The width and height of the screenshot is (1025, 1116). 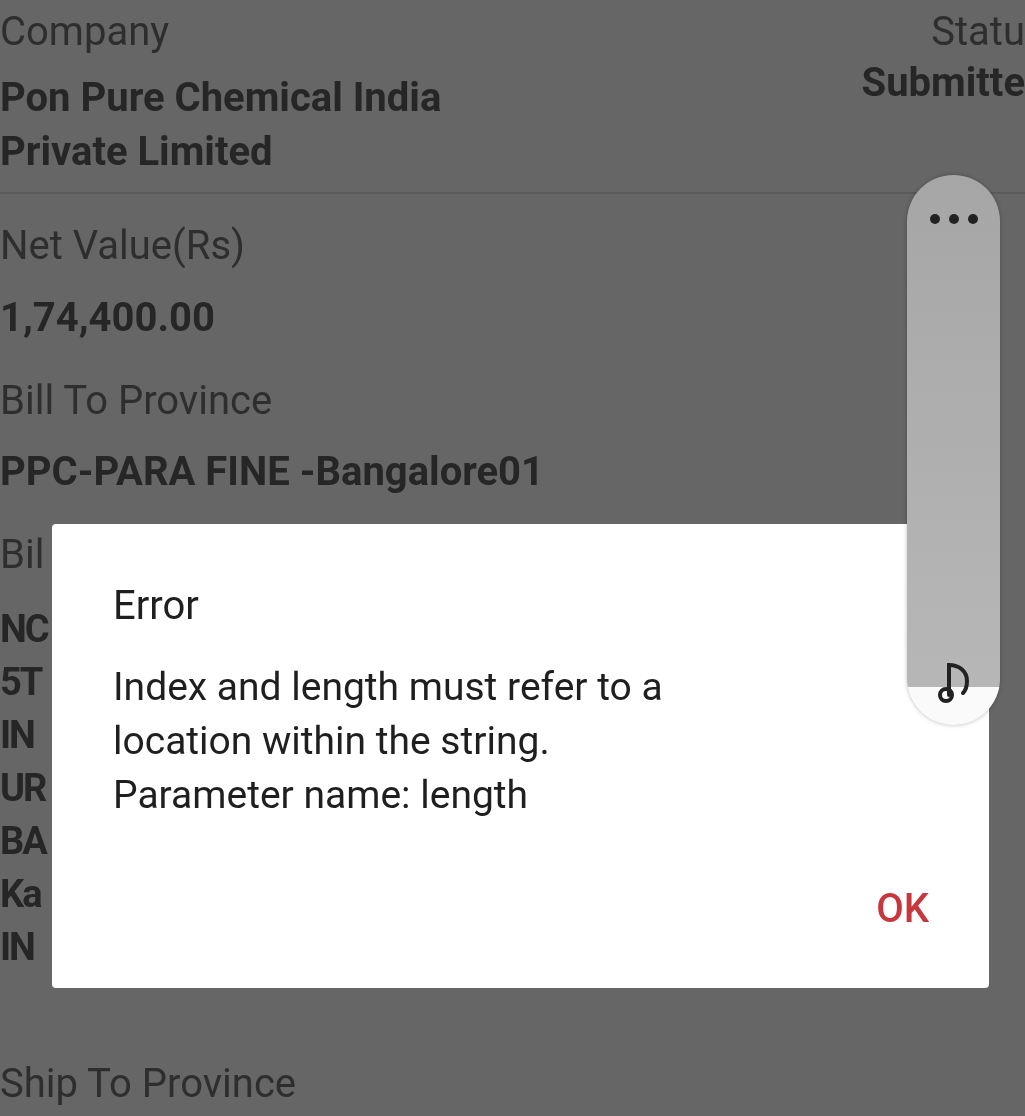 What do you see at coordinates (23, 841) in the screenshot?
I see `address-line: BA` at bounding box center [23, 841].